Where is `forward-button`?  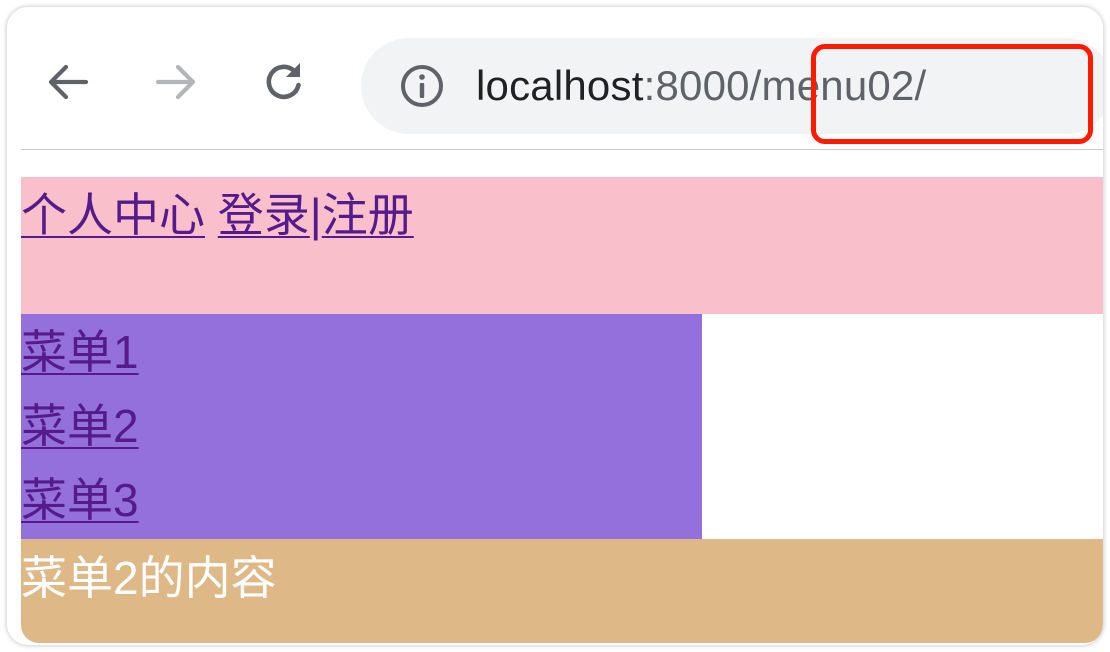 forward-button is located at coordinates (176, 82).